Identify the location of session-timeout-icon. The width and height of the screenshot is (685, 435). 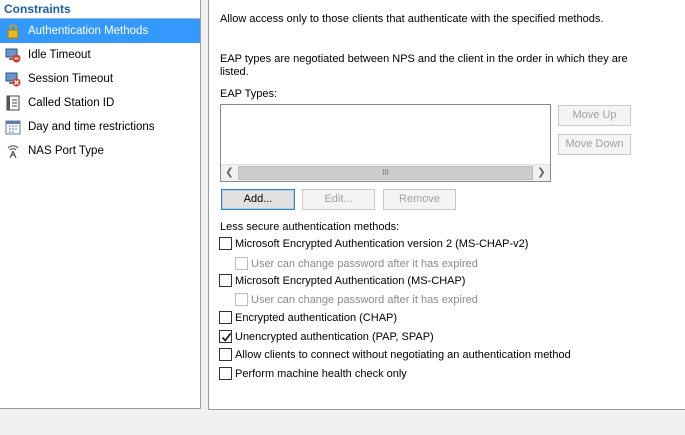
(13, 79).